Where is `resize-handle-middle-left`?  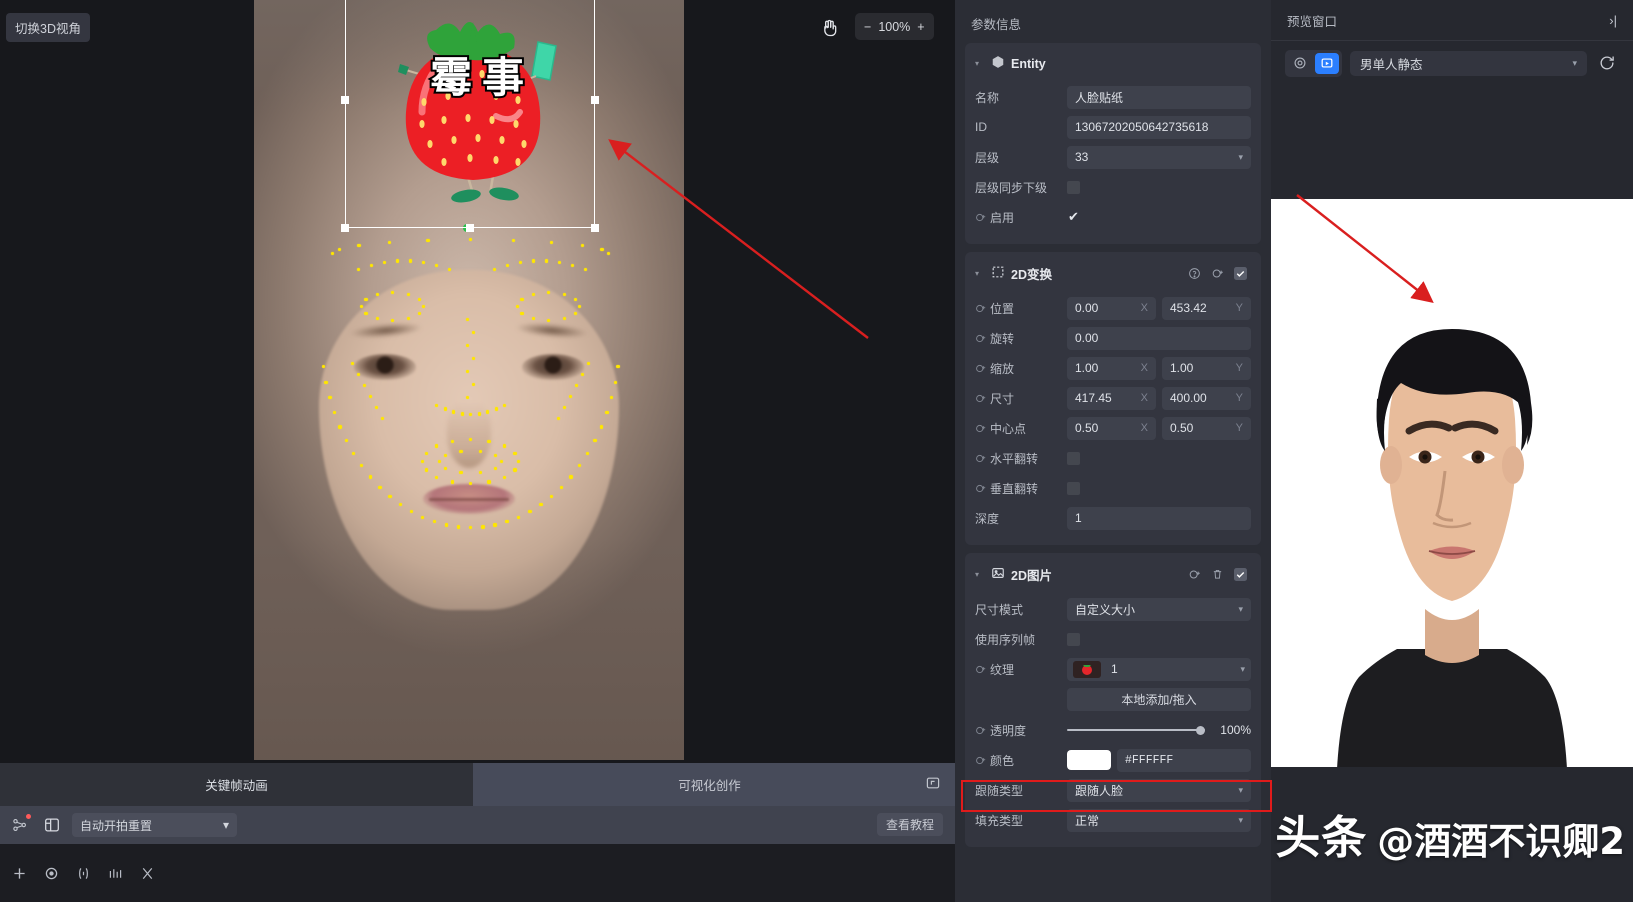
resize-handle-middle-left is located at coordinates (345, 100).